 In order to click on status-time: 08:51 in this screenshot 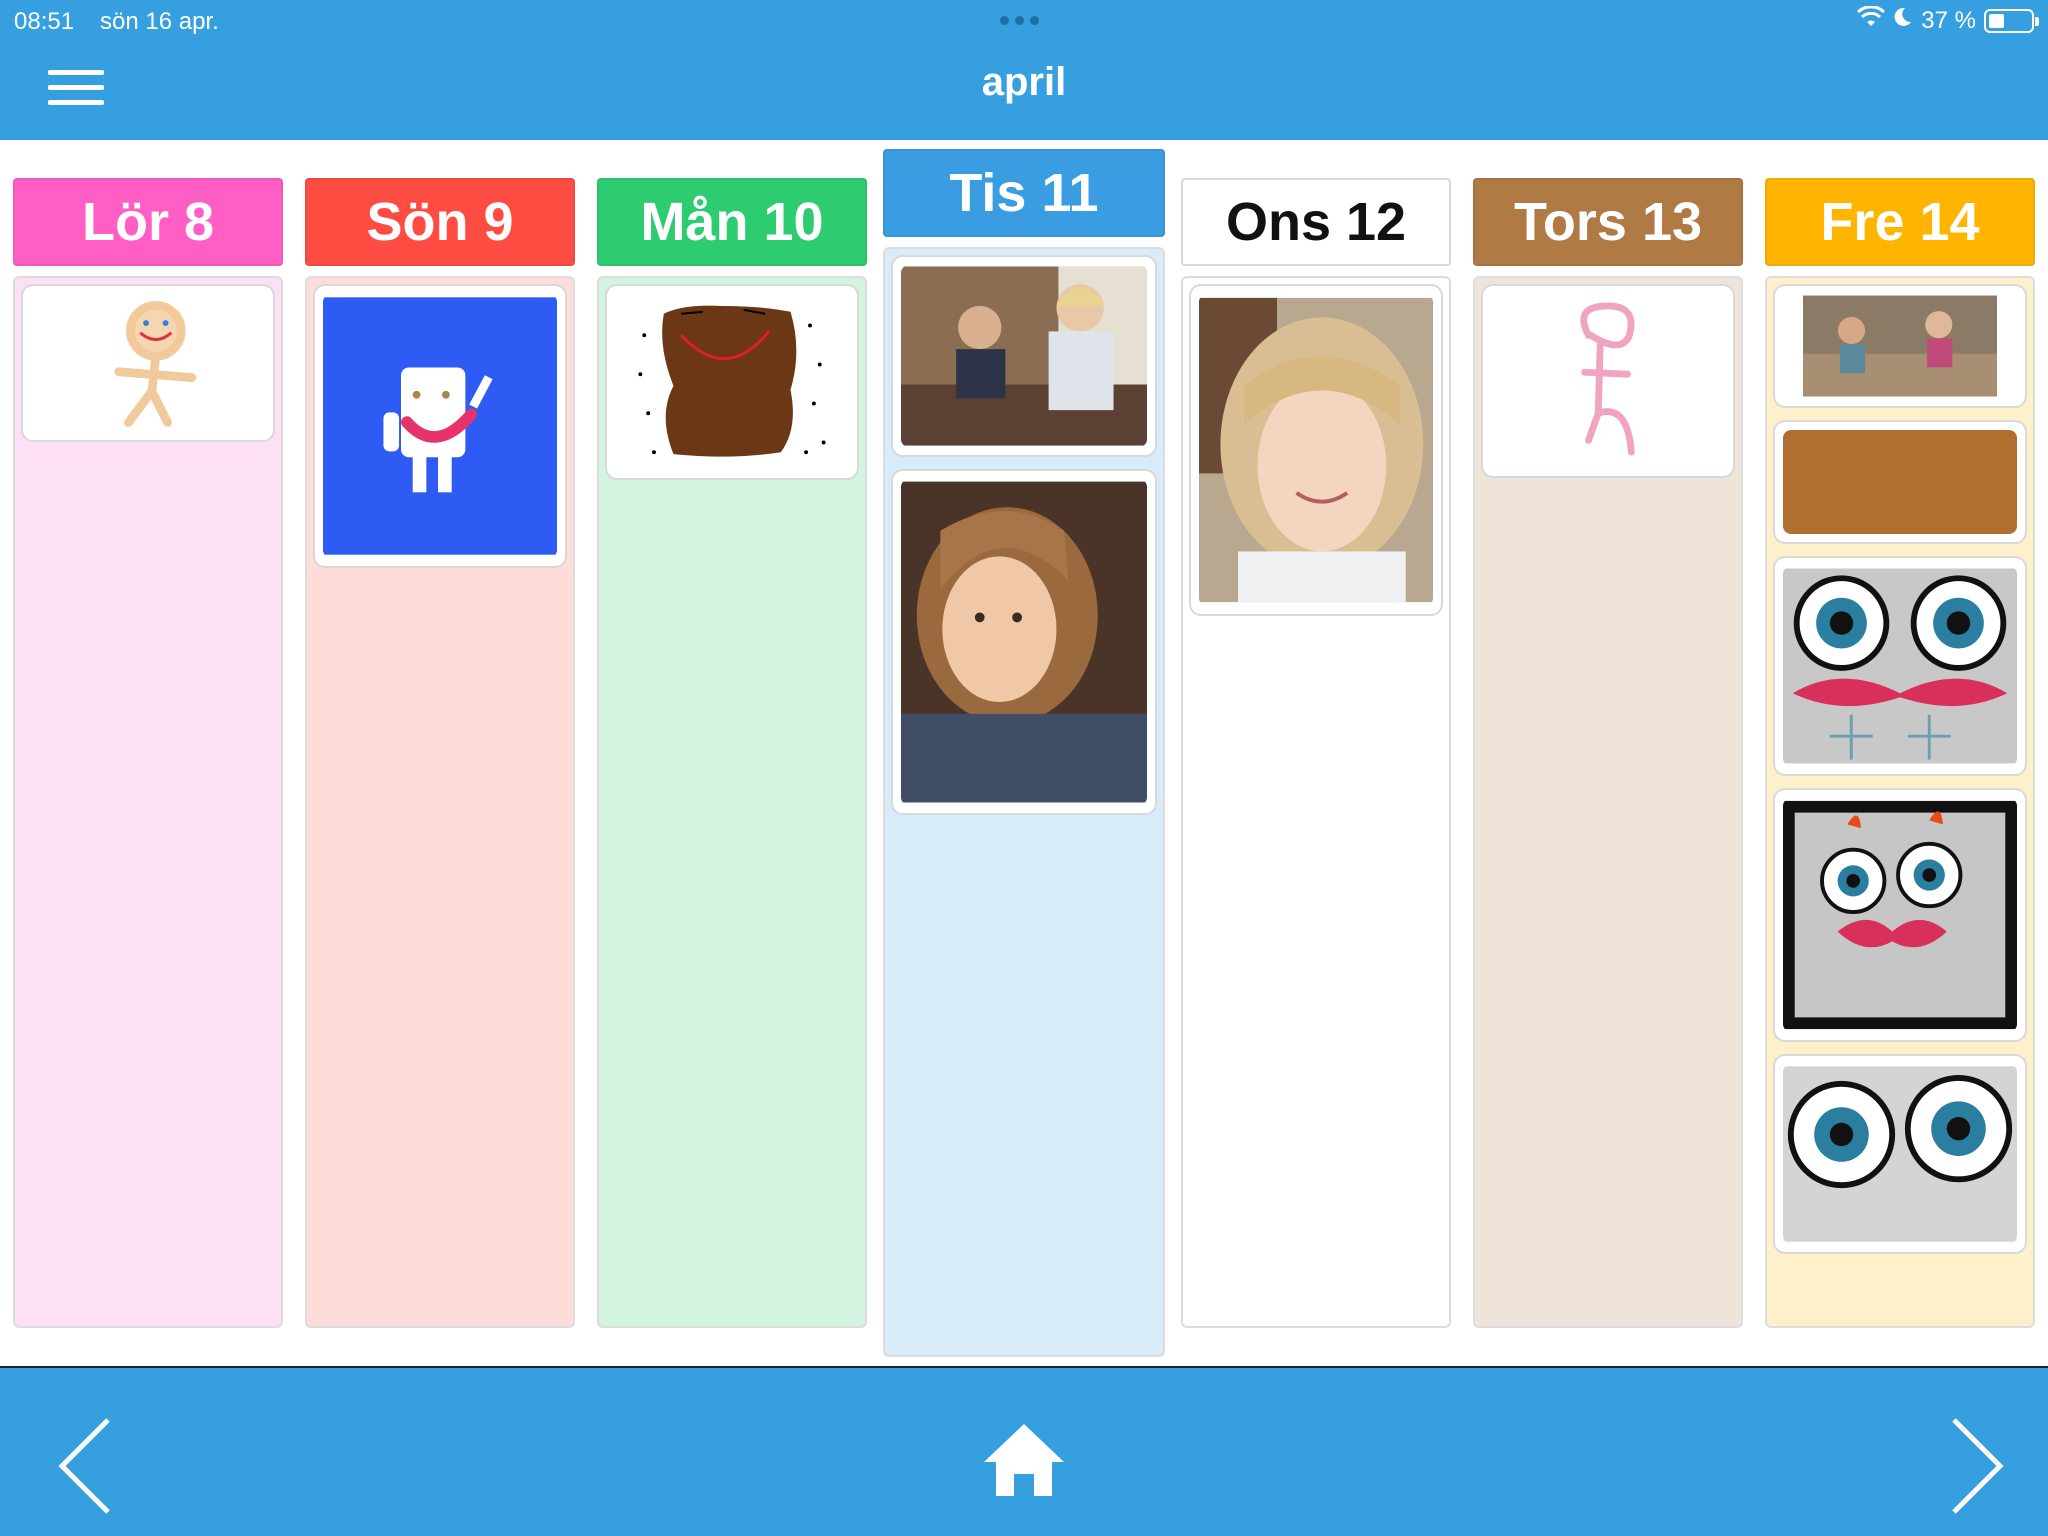, I will do `click(44, 21)`.